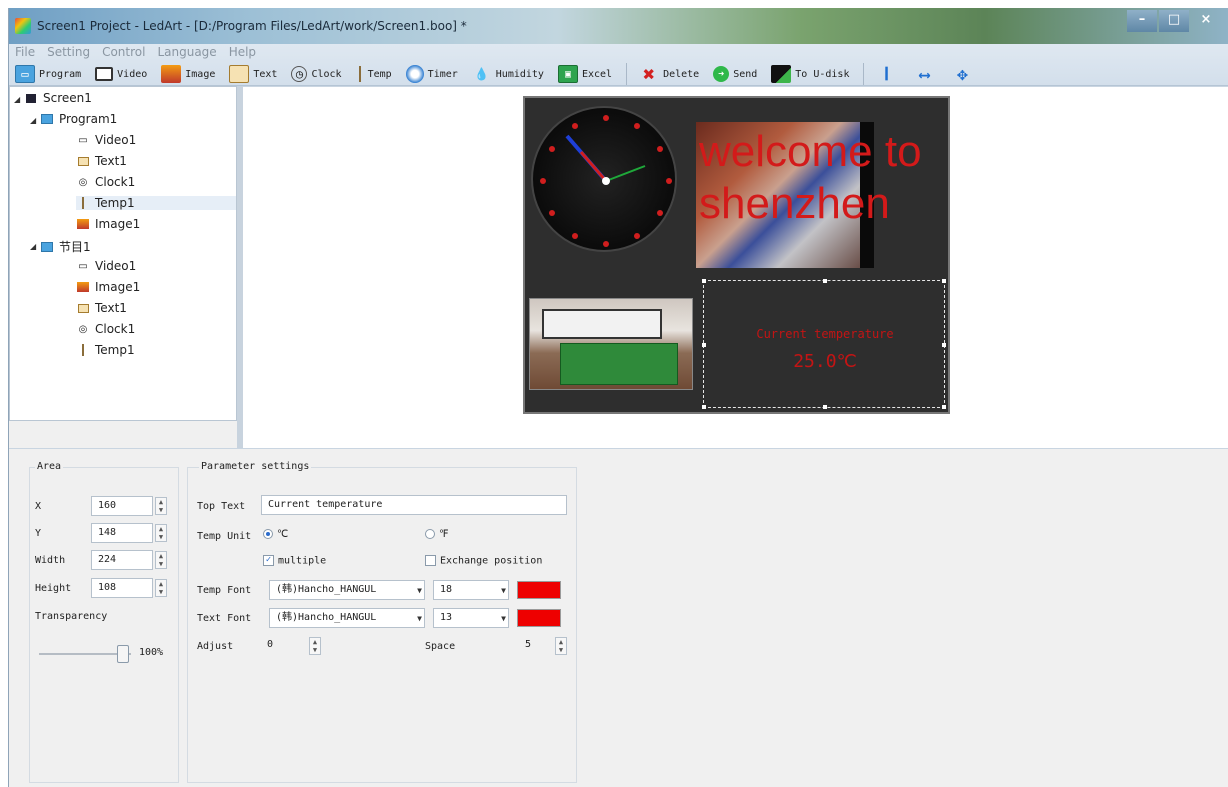 This screenshot has height=787, width=1228. What do you see at coordinates (122, 533) in the screenshot?
I see `y-field: 148` at bounding box center [122, 533].